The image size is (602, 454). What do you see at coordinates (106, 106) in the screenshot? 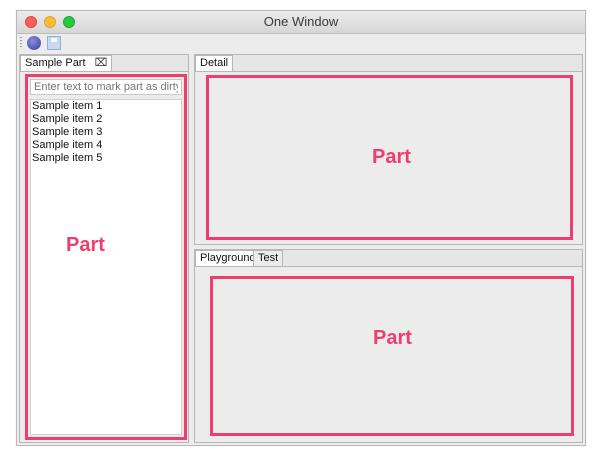
I see `list-item: Sample item 1` at bounding box center [106, 106].